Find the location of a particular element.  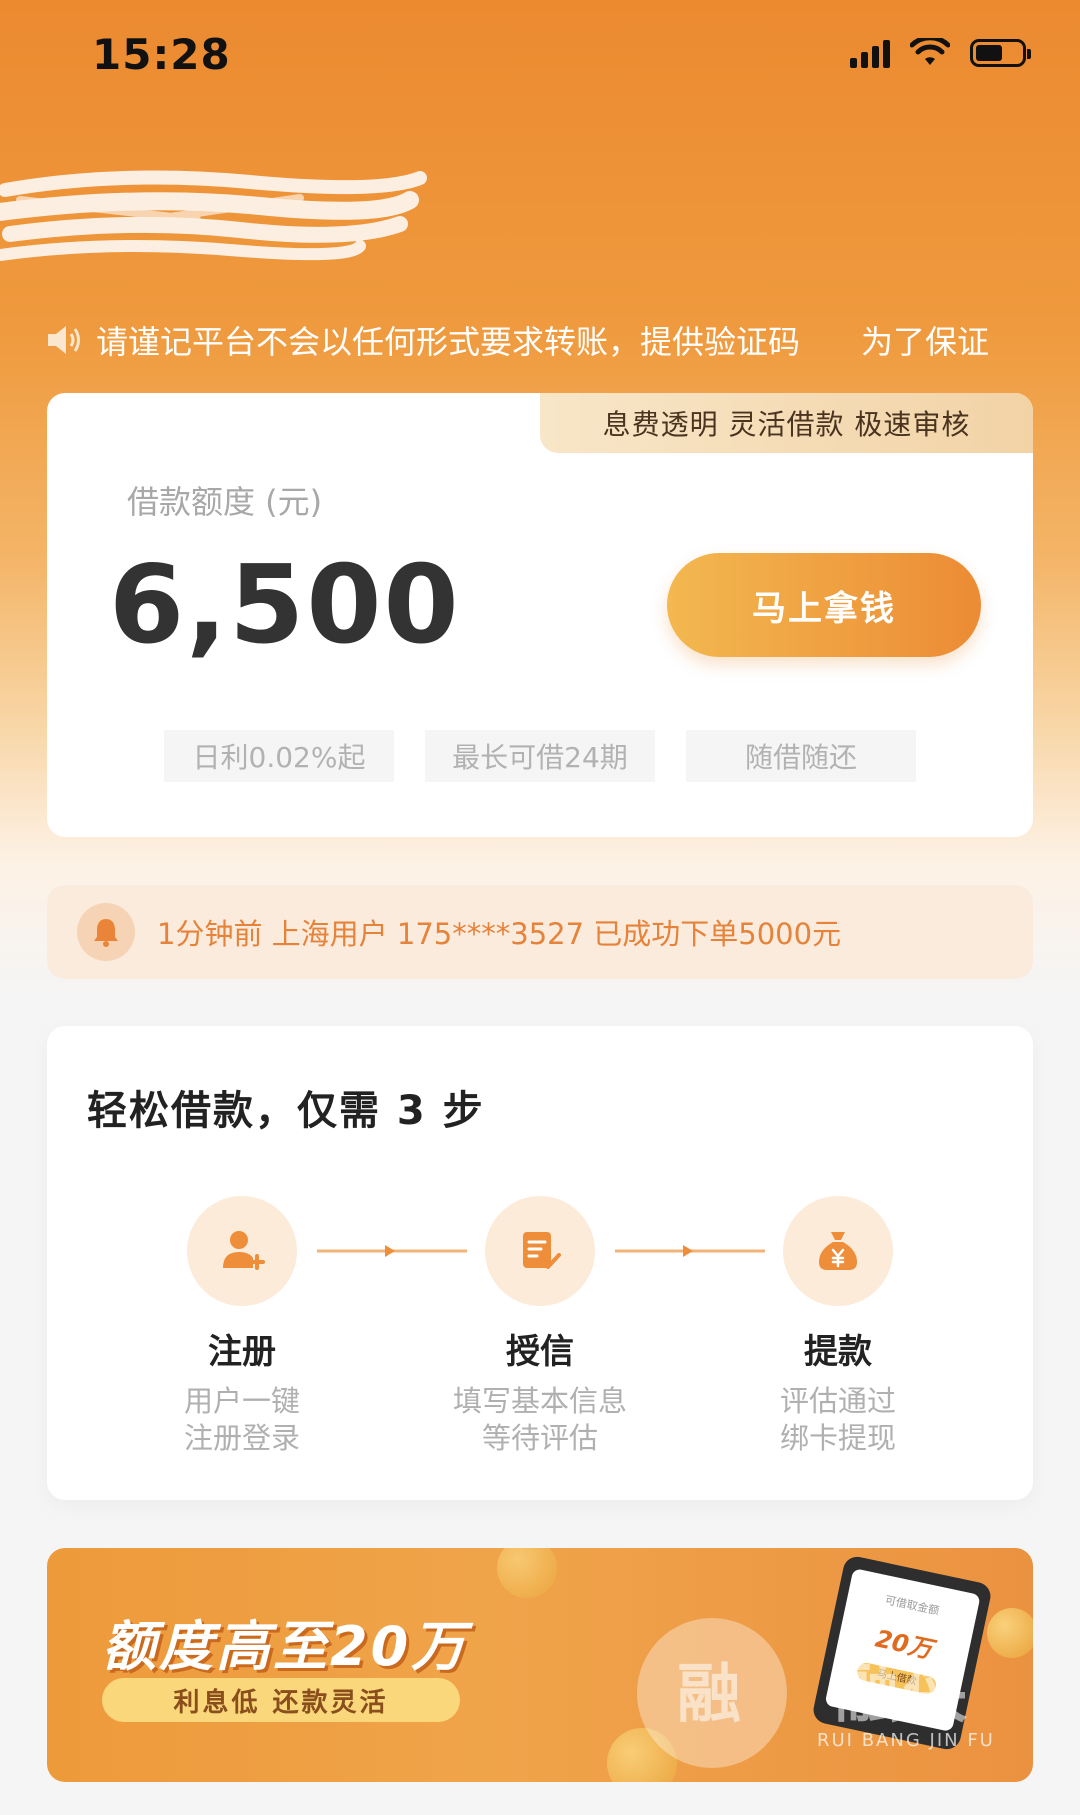

speaker-icon is located at coordinates (64, 340).